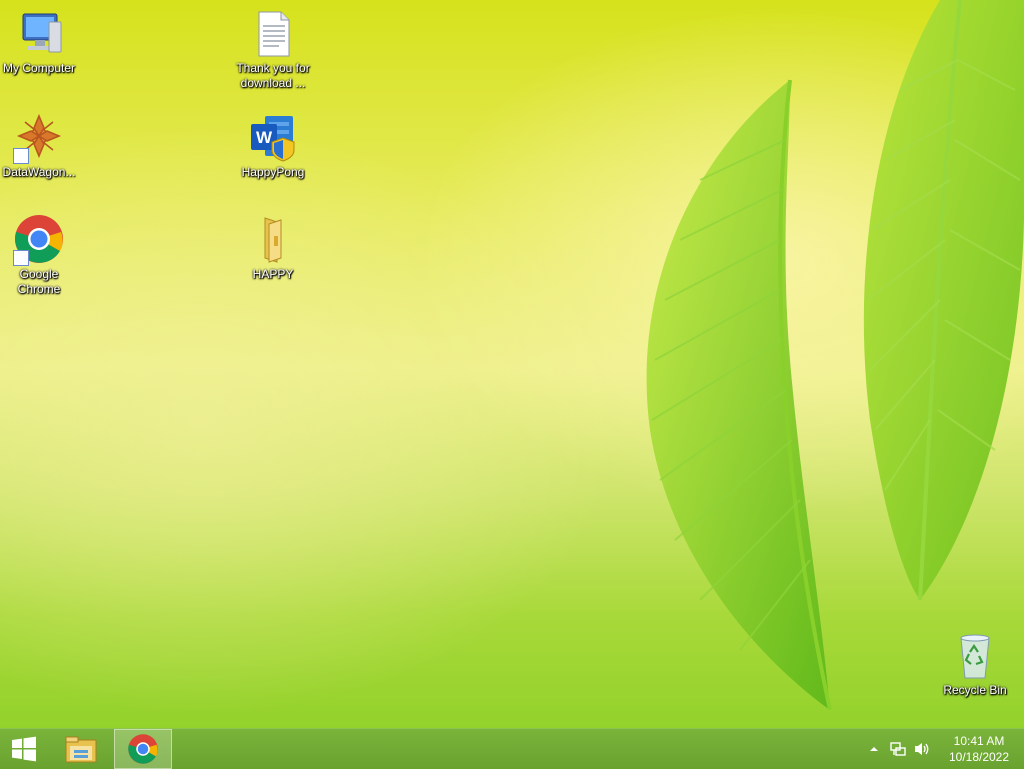  I want to click on word-document-shield-icon: W, so click(273, 139).